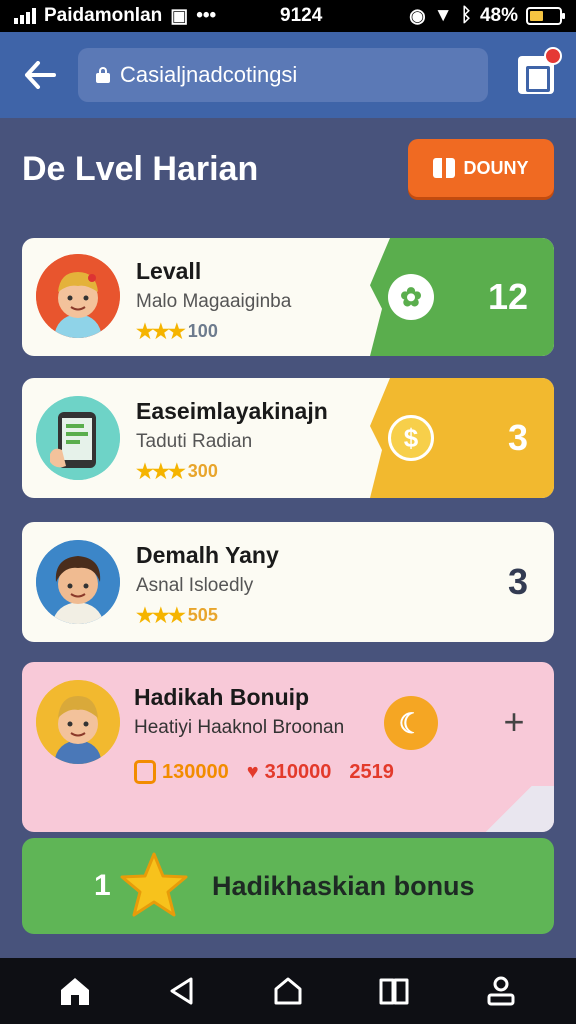  I want to click on home-icon, so click(75, 991).